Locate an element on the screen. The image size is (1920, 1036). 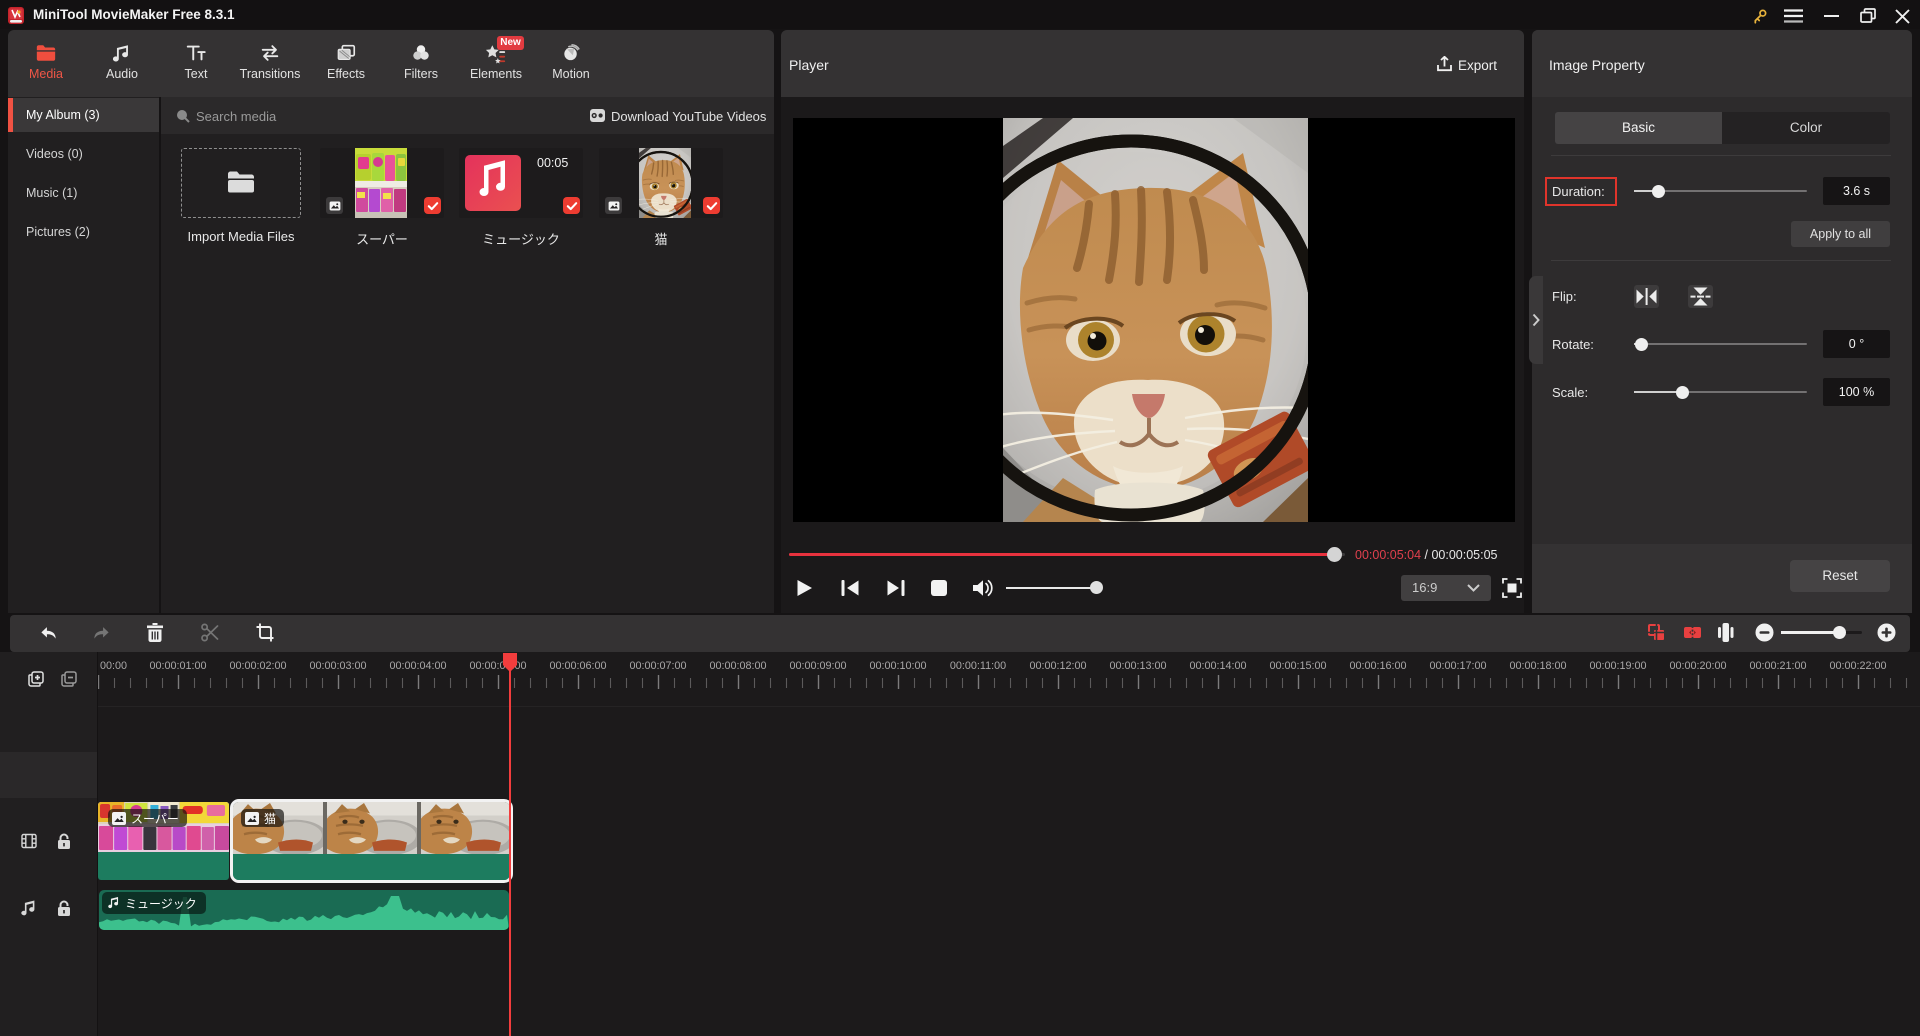
svg-text: 00:00:03:00 is located at coordinates (337, 666).